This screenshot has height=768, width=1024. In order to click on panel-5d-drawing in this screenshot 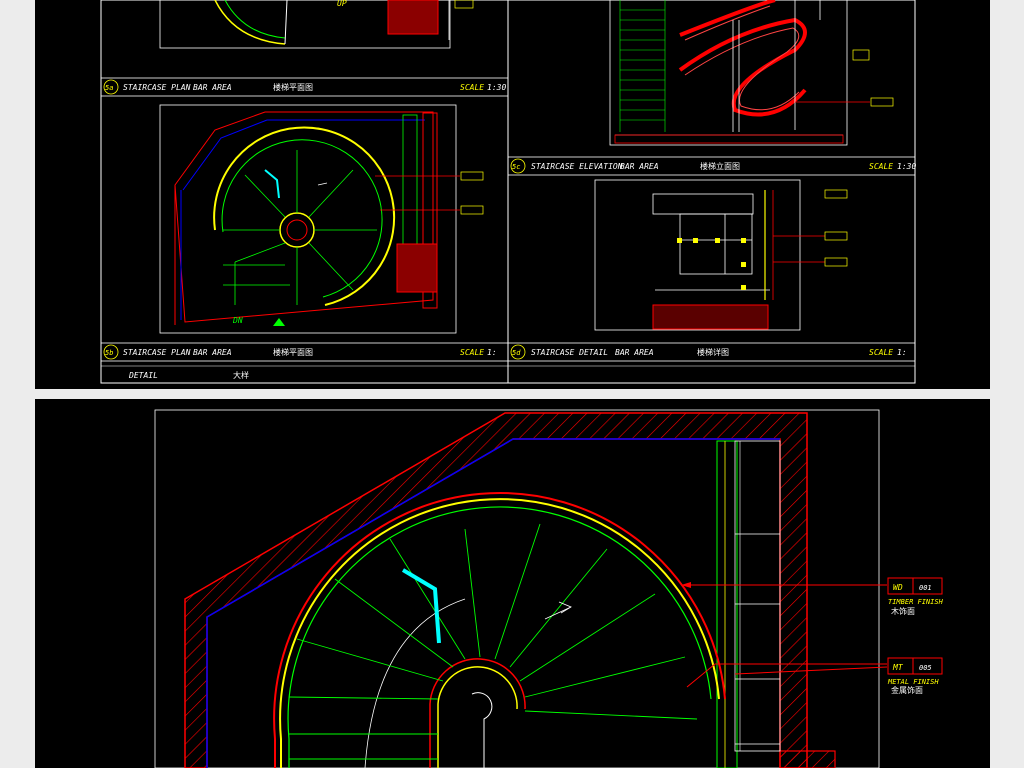, I will do `click(721, 255)`.